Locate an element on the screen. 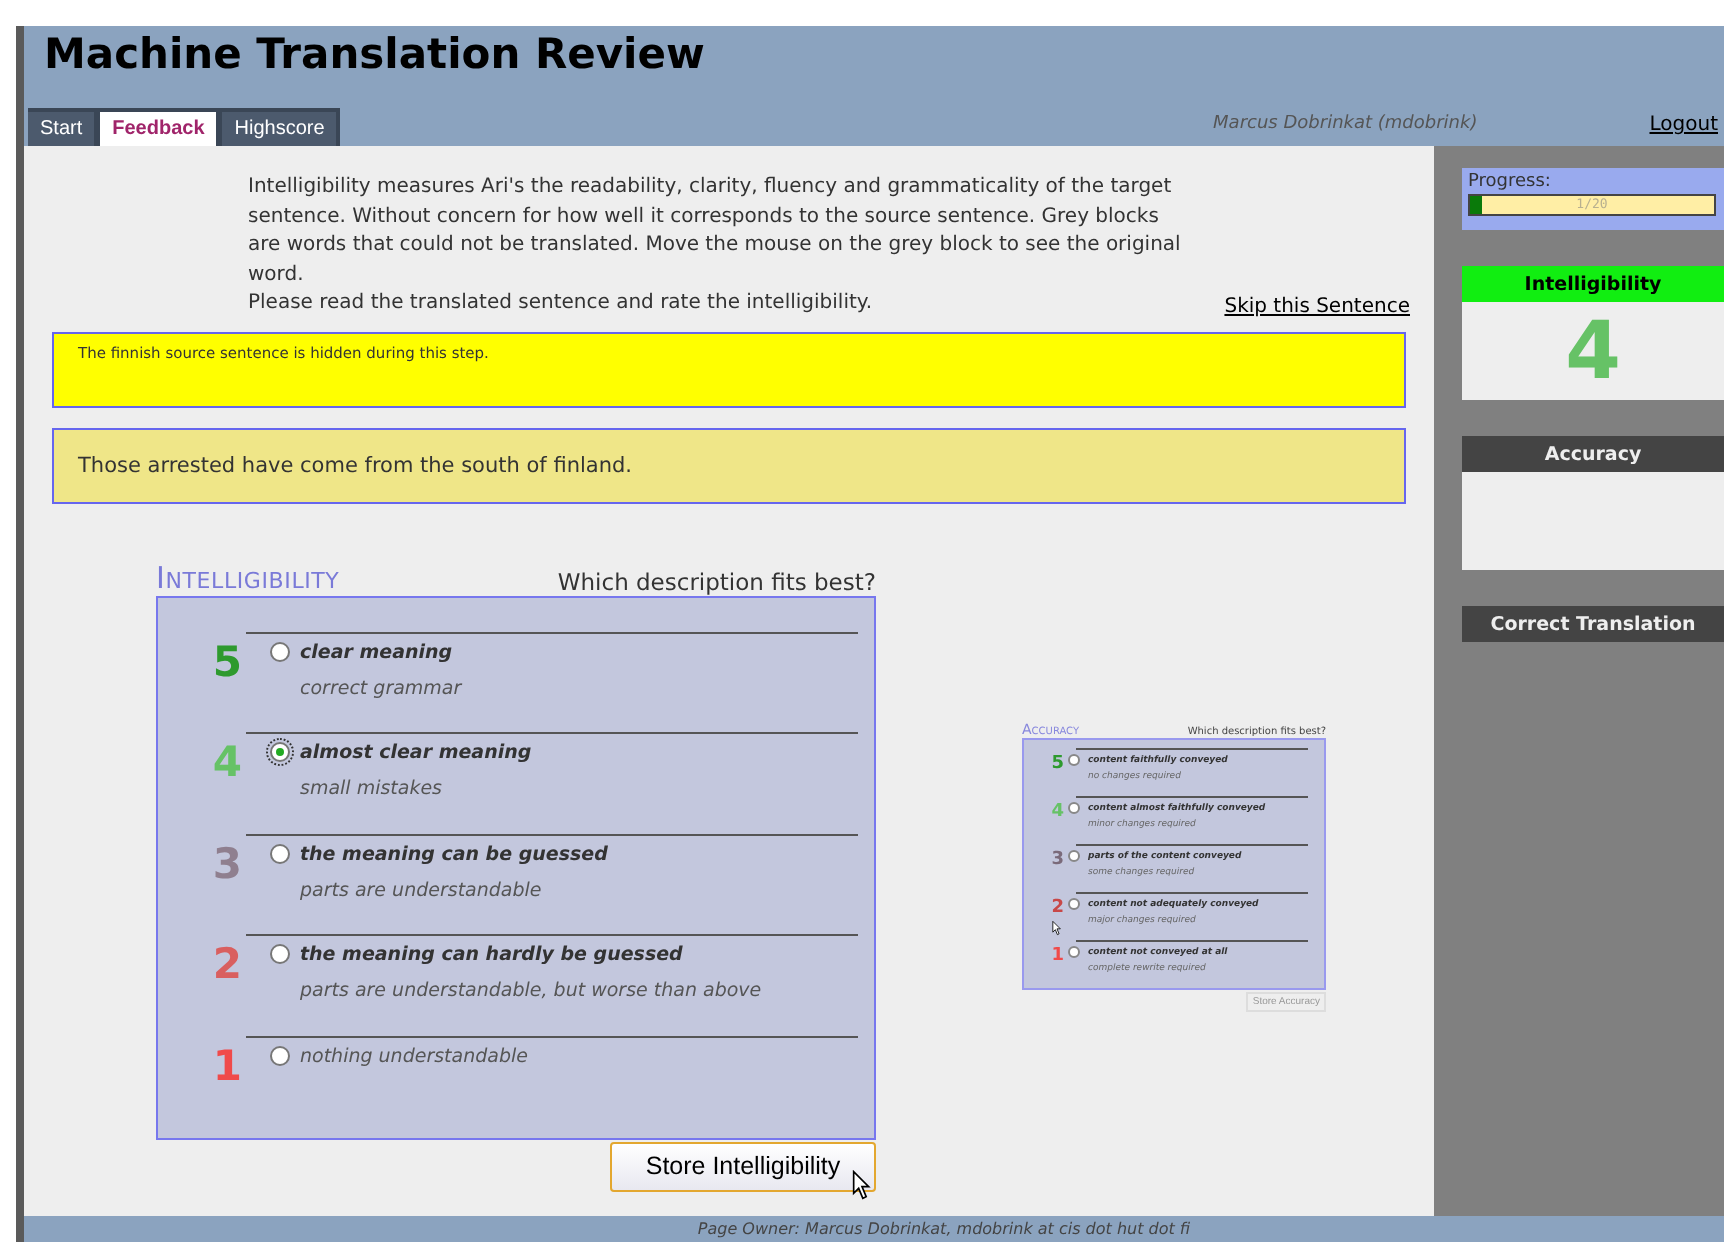 The height and width of the screenshot is (1242, 1724). logout-link: Logout is located at coordinates (1683, 125).